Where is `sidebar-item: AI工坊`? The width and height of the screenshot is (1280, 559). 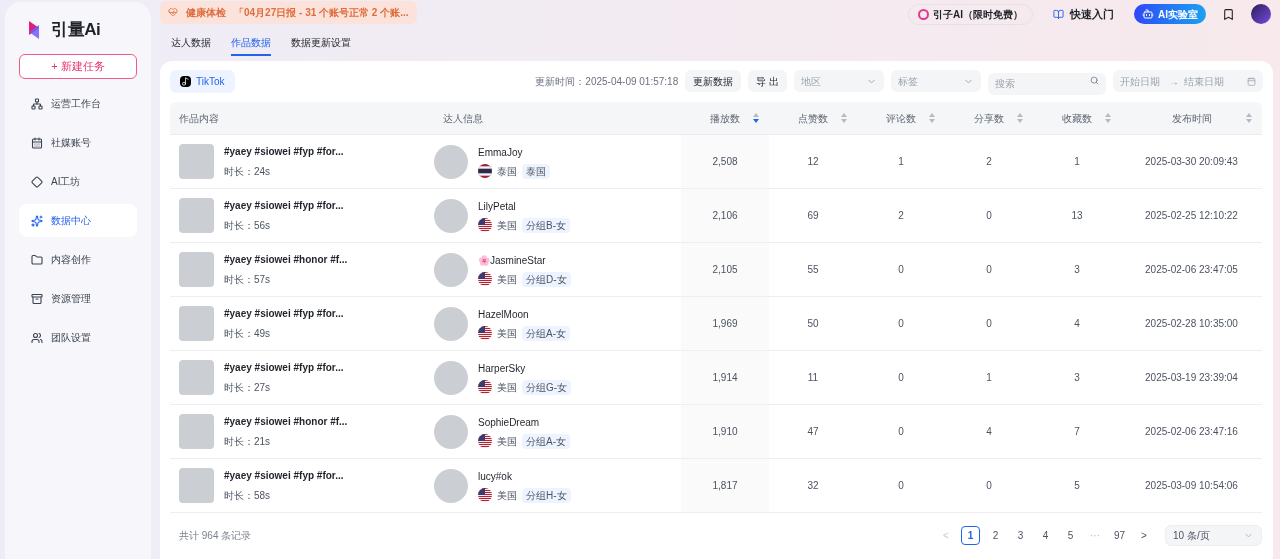
sidebar-item: AI工坊 is located at coordinates (78, 181).